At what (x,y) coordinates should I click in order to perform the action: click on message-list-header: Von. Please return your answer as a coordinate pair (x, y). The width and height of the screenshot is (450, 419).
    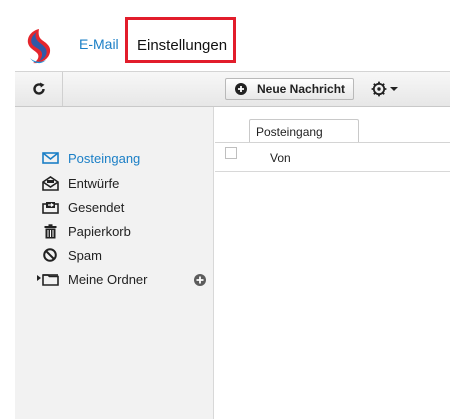
    Looking at the image, I should click on (332, 157).